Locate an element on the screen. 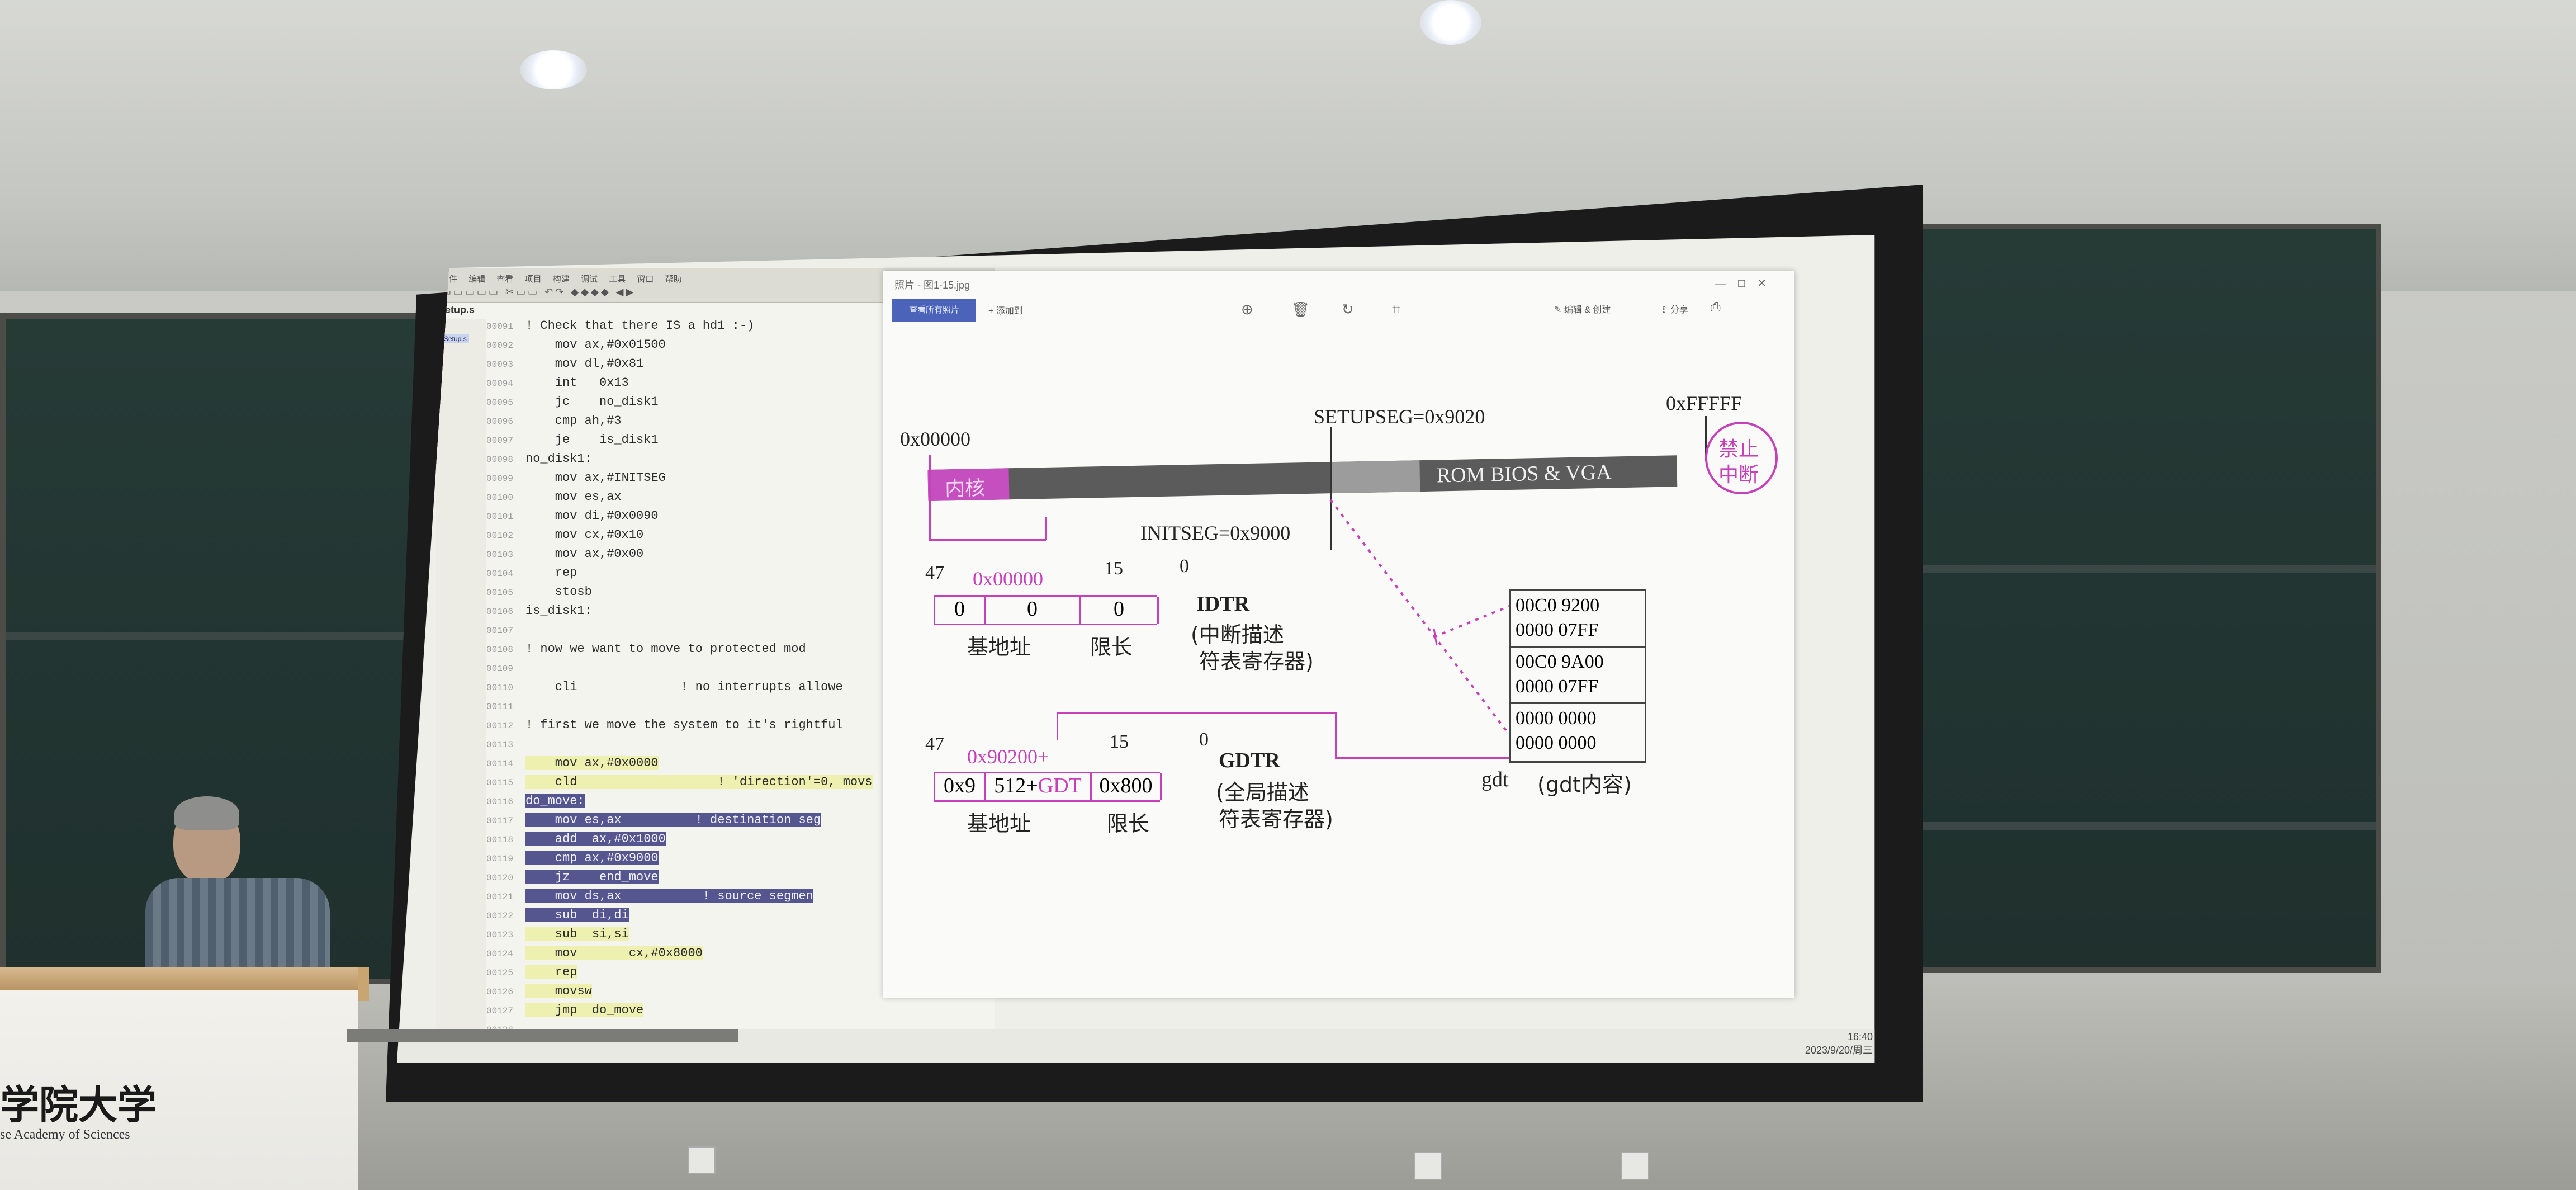 This screenshot has width=2576, height=1190. gdt-entry-0: 00C0 9200 0000 07FF is located at coordinates (1578, 619).